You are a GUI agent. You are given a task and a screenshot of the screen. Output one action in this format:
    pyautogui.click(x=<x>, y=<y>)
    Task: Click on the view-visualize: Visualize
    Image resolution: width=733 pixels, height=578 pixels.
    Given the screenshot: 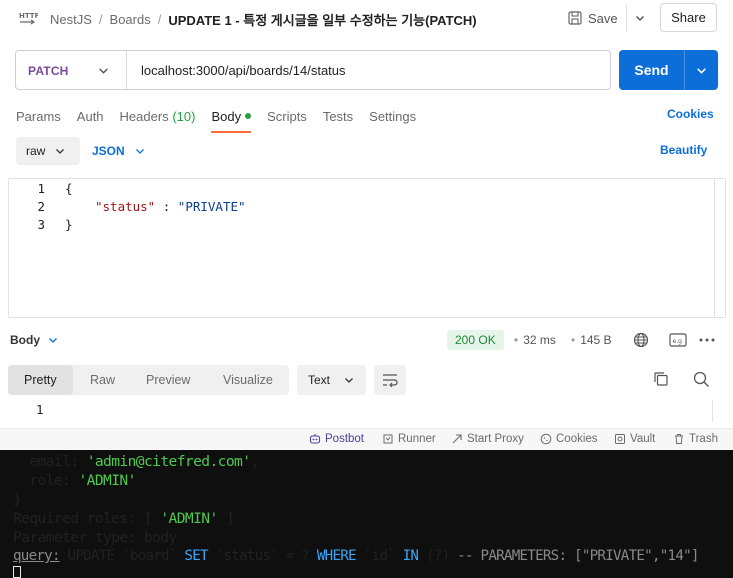 What is the action you would take?
    pyautogui.click(x=248, y=380)
    